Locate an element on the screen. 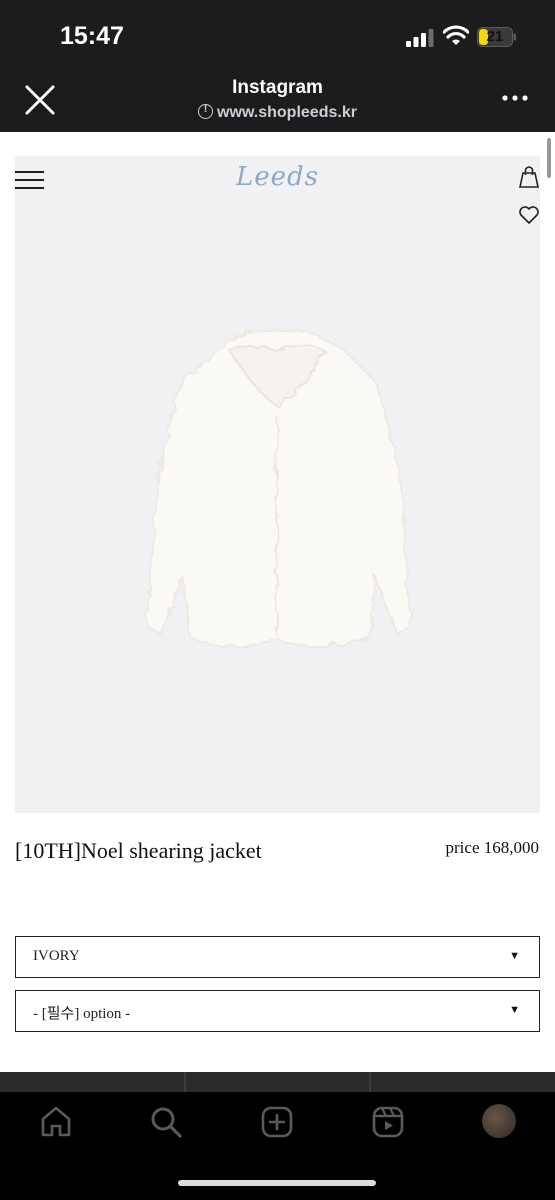  create-icon is located at coordinates (277, 1122).